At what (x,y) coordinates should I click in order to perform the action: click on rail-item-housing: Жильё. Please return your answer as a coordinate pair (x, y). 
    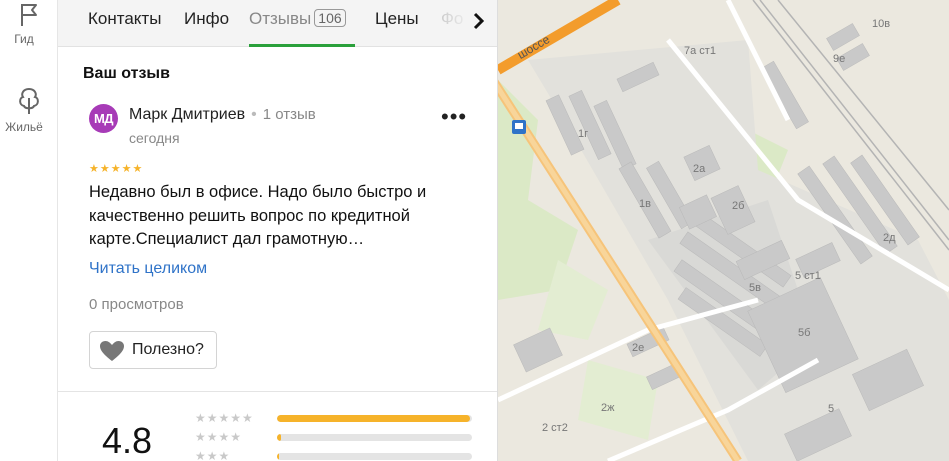
    Looking at the image, I should click on (29, 110).